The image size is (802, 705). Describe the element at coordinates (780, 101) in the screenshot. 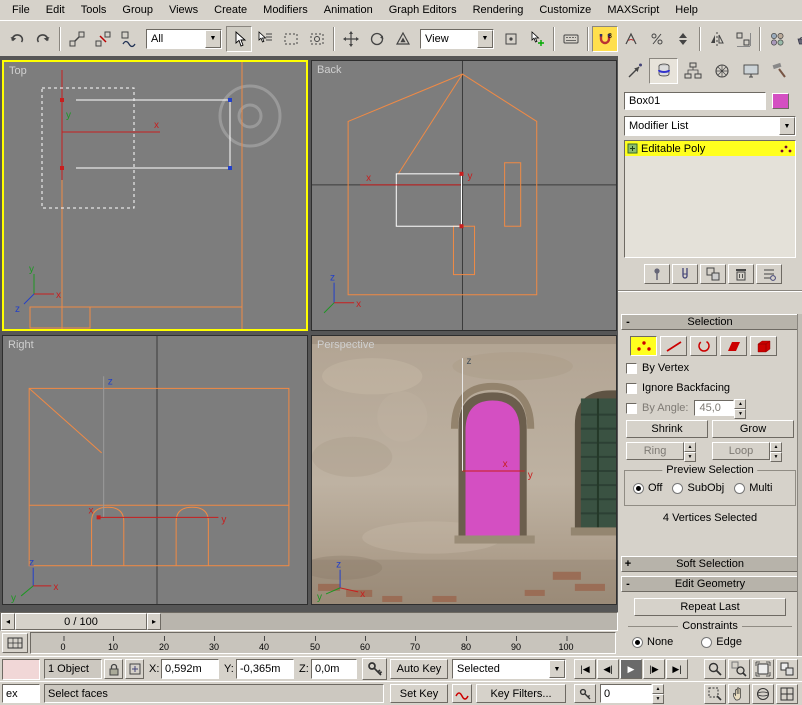

I see `object-color-swatch` at that location.